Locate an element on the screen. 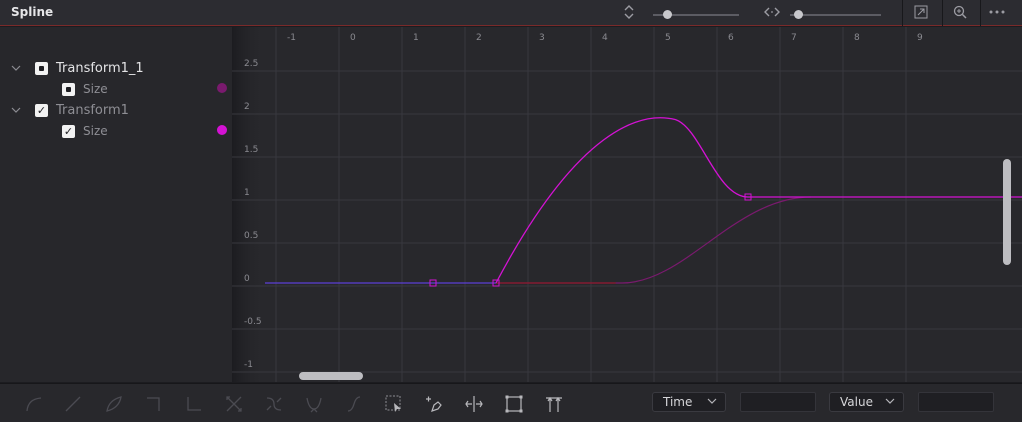 The width and height of the screenshot is (1022, 422). y-tick-label: -0.5 is located at coordinates (253, 322).